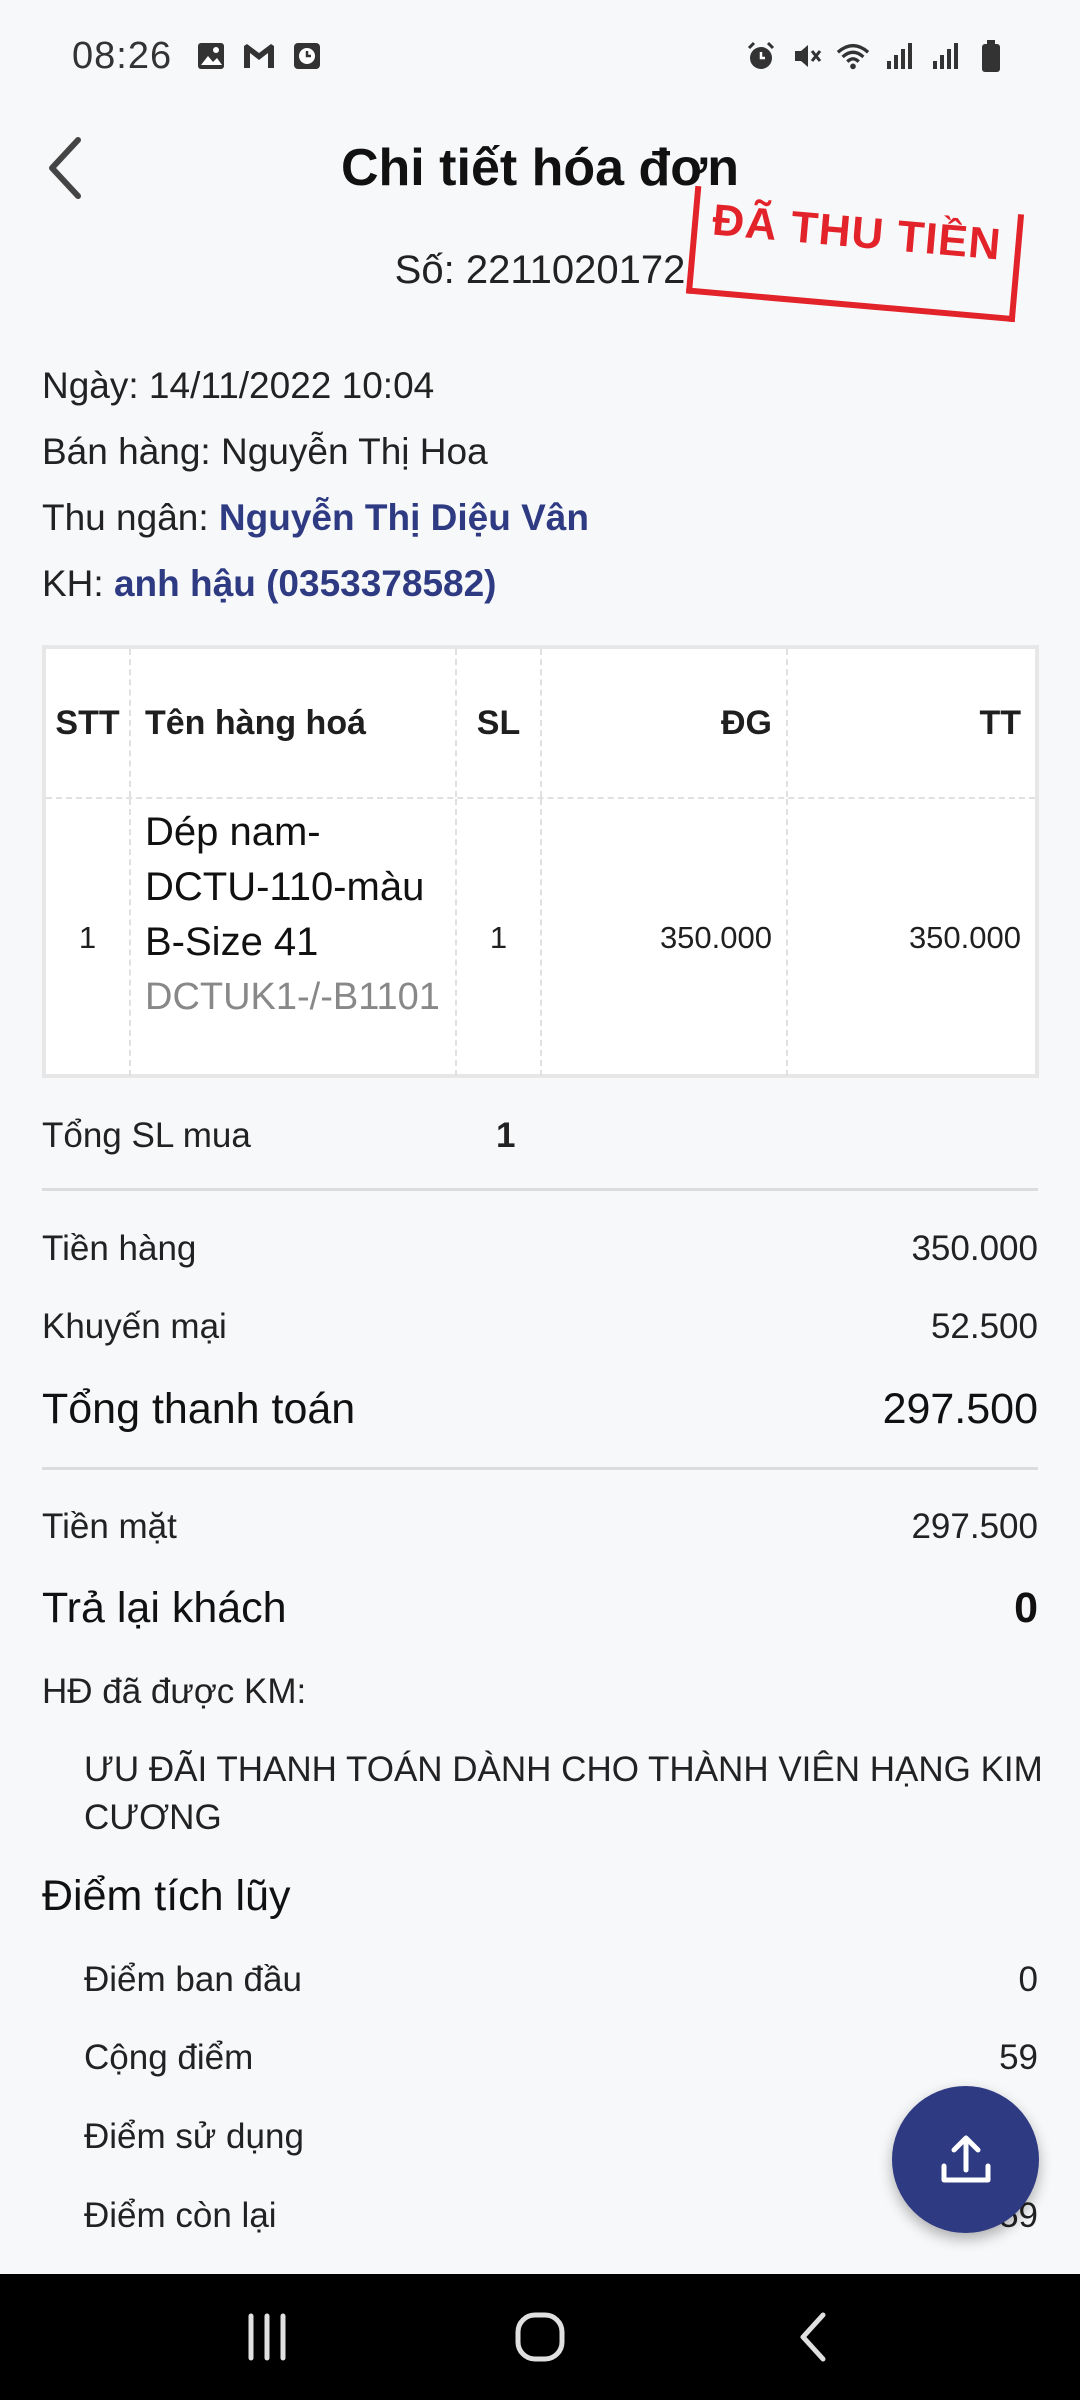 The image size is (1080, 2400). What do you see at coordinates (540, 1327) in the screenshot?
I see `discount-row: Khuyến mại 52.500` at bounding box center [540, 1327].